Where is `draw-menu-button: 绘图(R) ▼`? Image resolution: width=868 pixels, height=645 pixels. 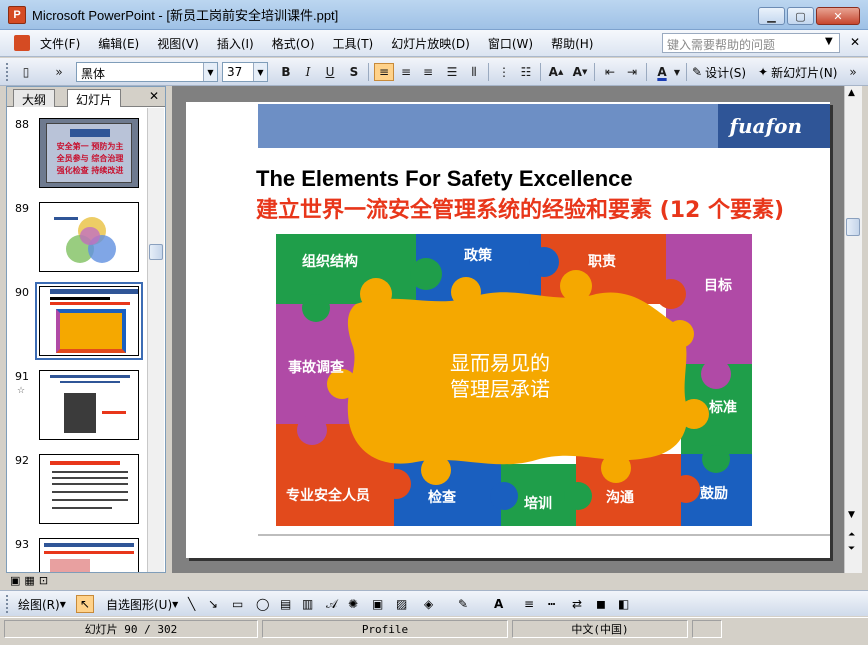 draw-menu-button: 绘图(R) ▼ is located at coordinates (42, 604).